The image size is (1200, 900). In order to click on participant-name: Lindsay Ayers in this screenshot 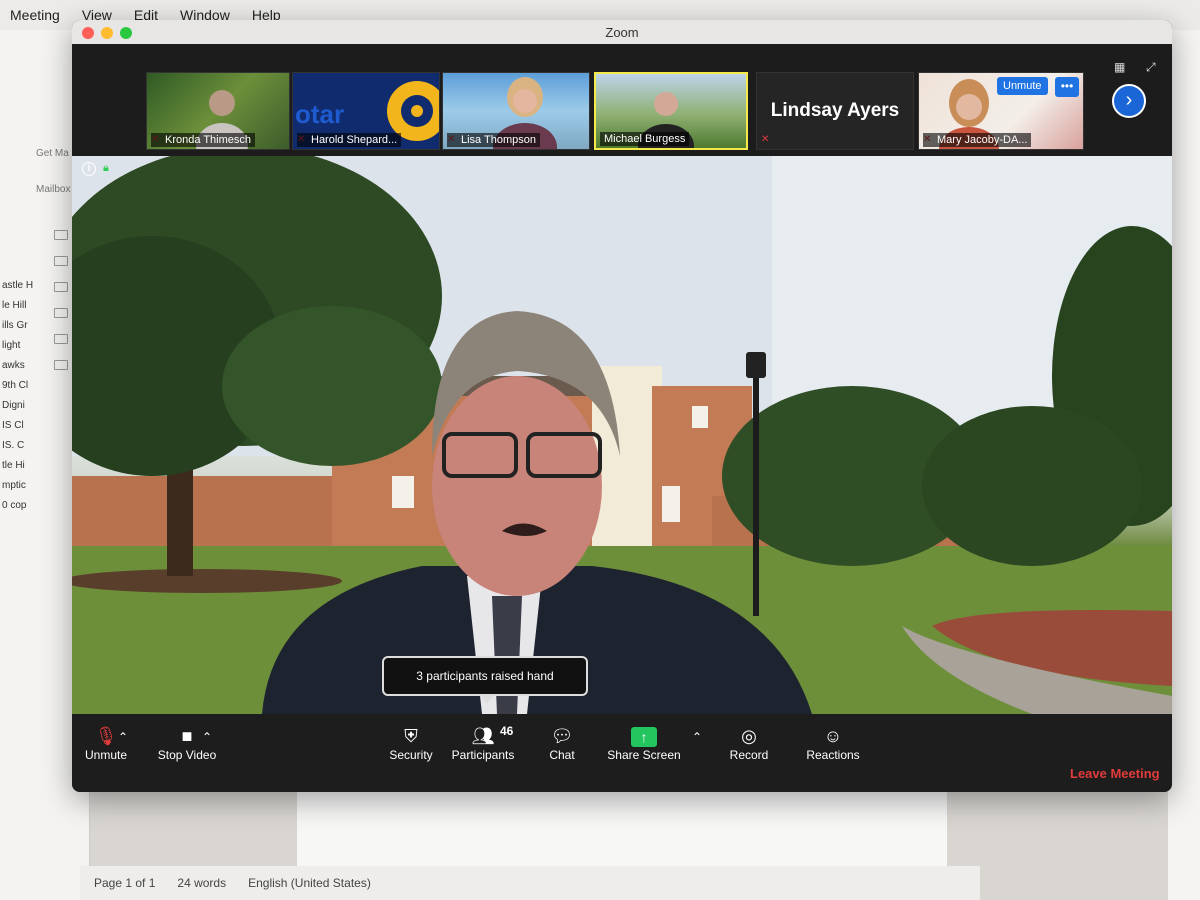, I will do `click(835, 110)`.